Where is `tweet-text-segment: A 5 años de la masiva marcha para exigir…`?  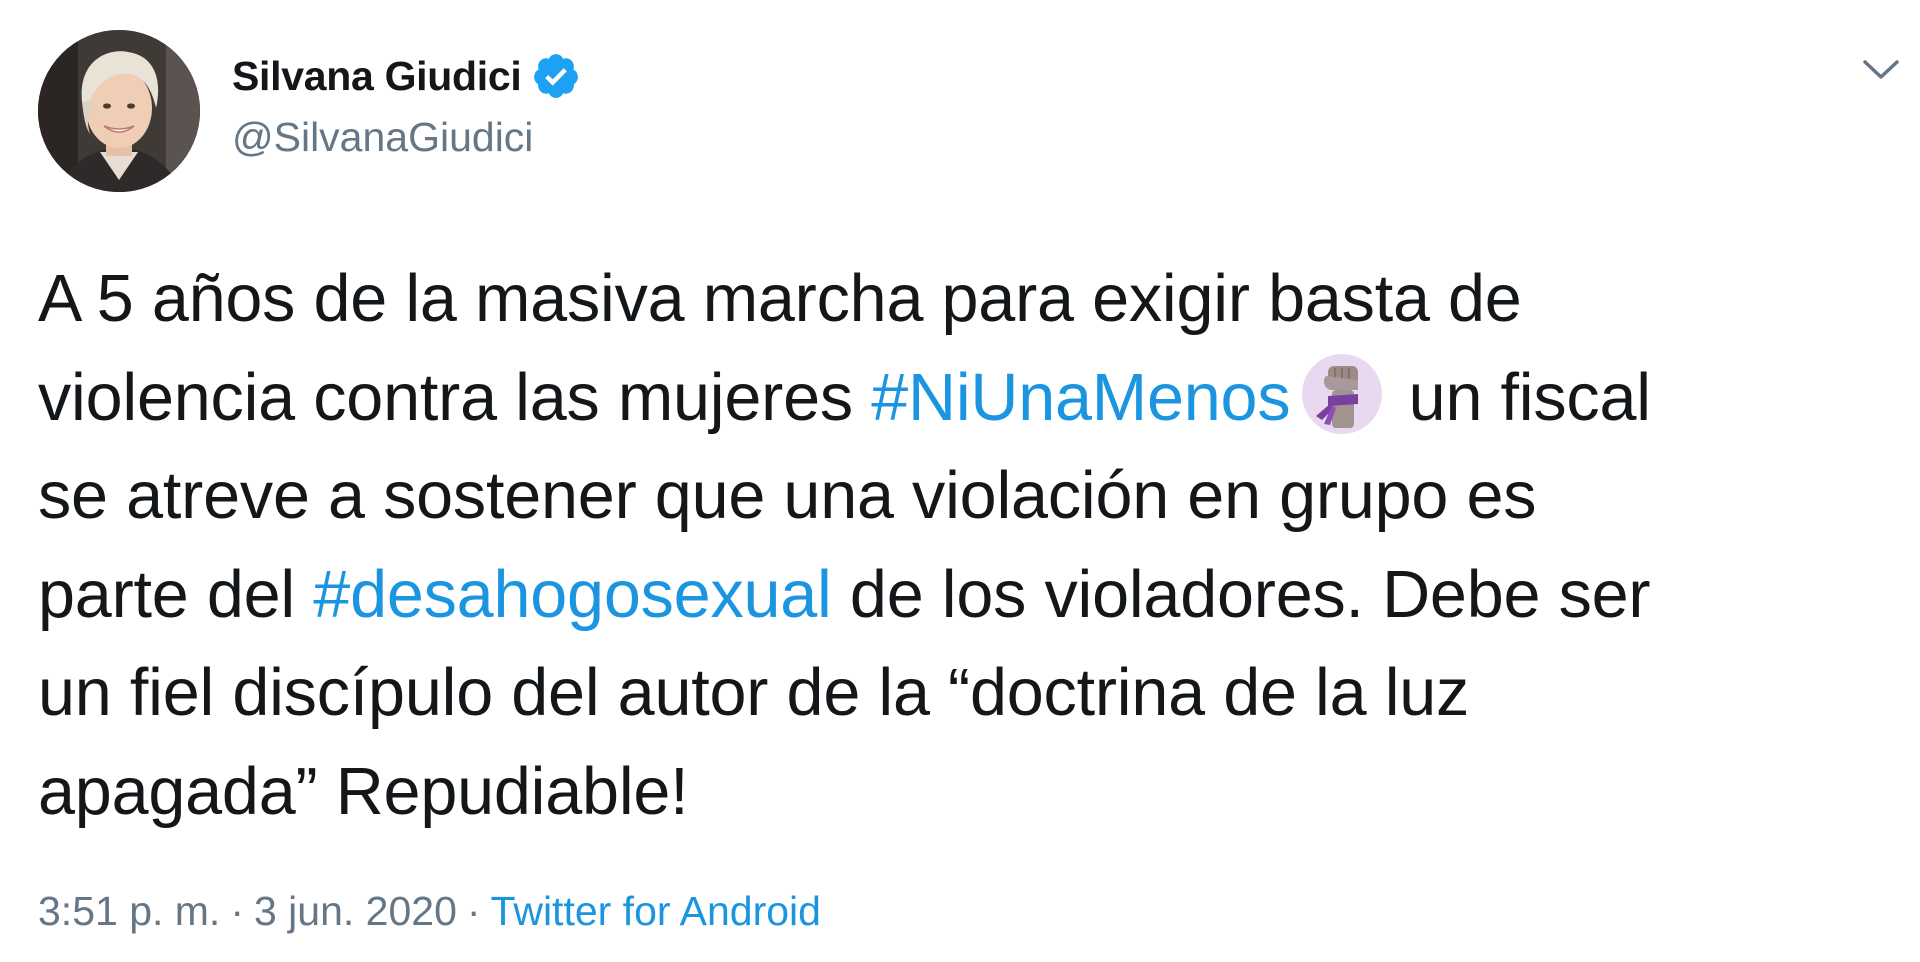
tweet-text-segment: A 5 años de la masiva marcha para exigir… is located at coordinates (780, 299).